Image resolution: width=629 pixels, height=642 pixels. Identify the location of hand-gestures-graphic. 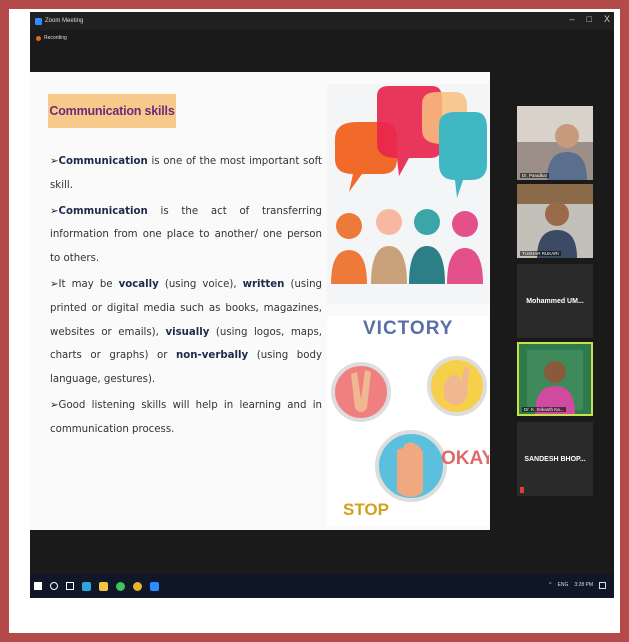
(408, 421).